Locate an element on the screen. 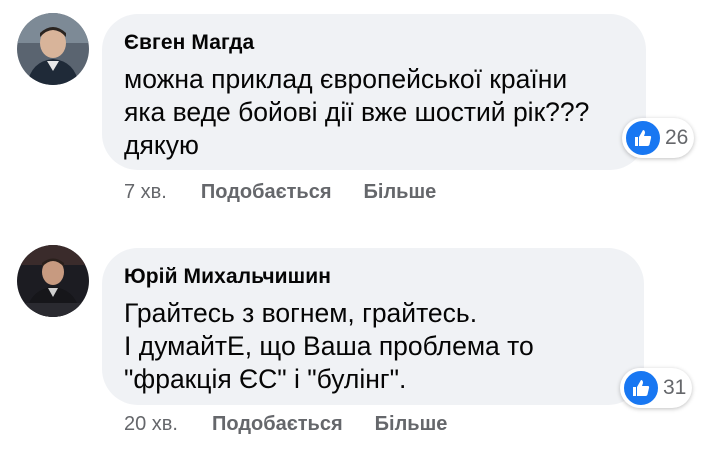 The width and height of the screenshot is (706, 459). comment-text-line: Грайтесь з вогнем, грайтесь. is located at coordinates (301, 313).